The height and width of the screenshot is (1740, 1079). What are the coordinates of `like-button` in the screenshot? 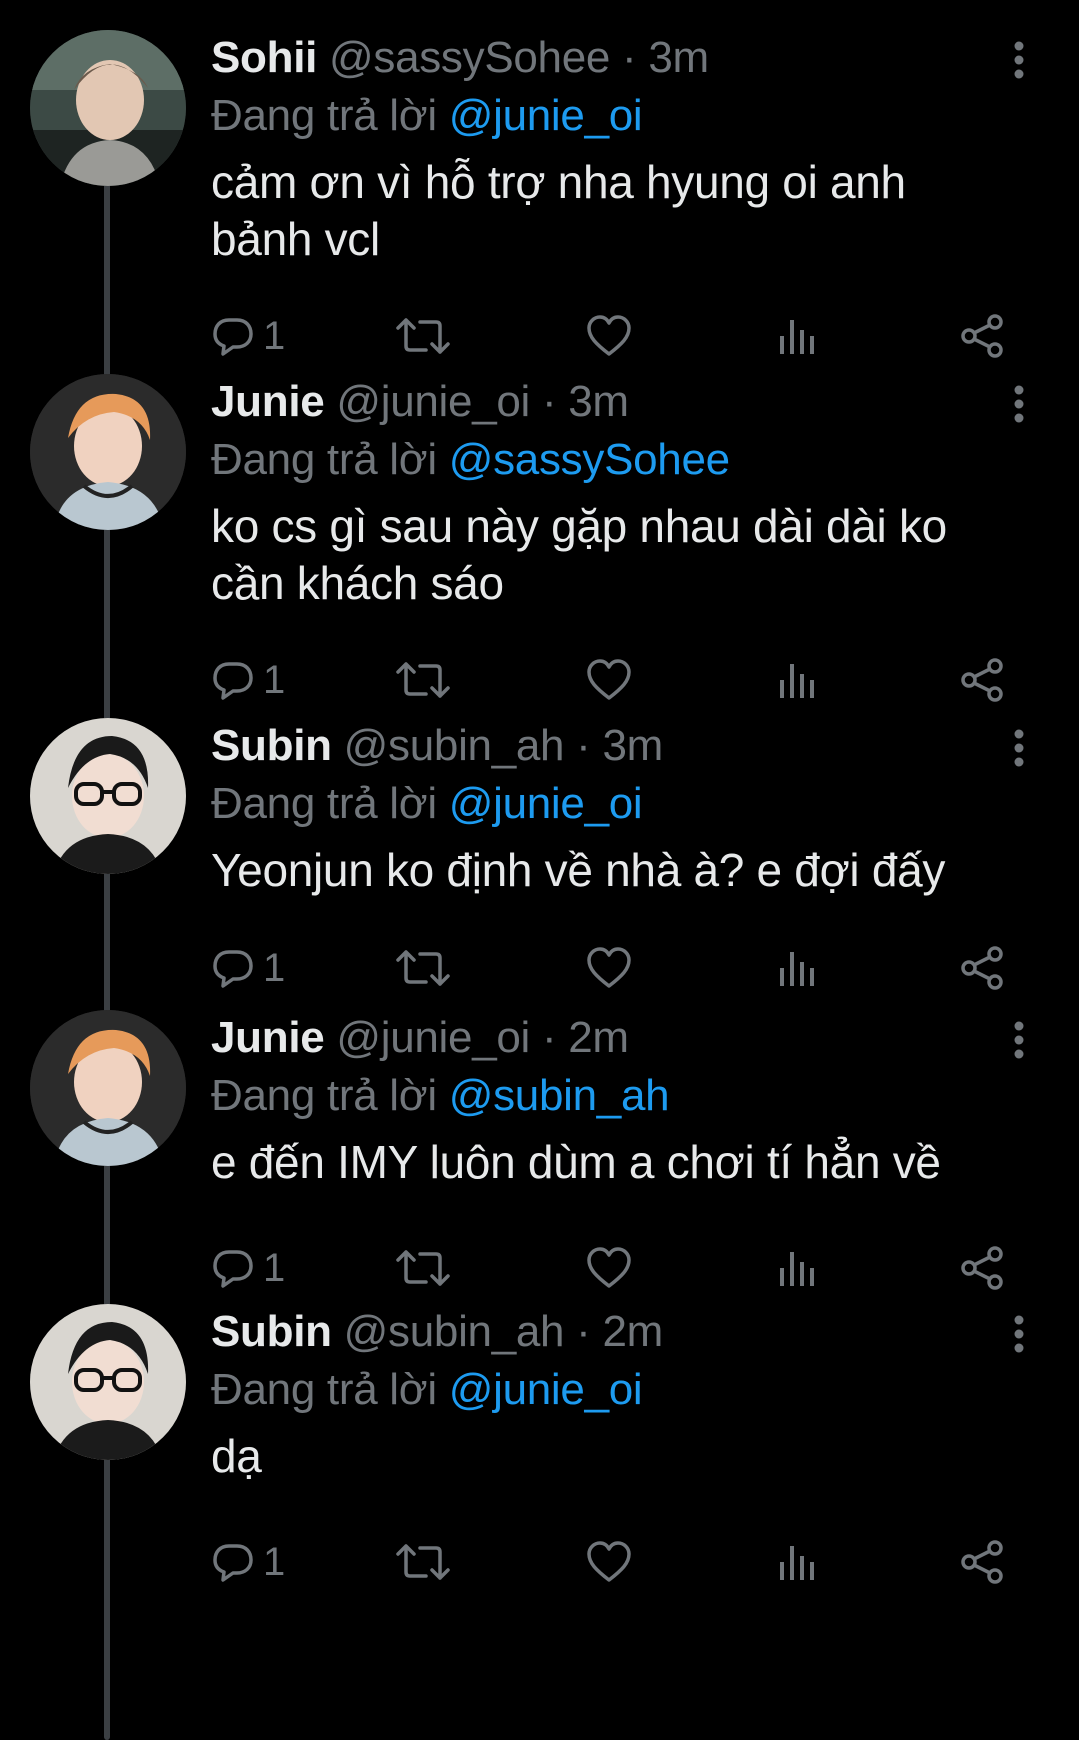 It's located at (609, 1562).